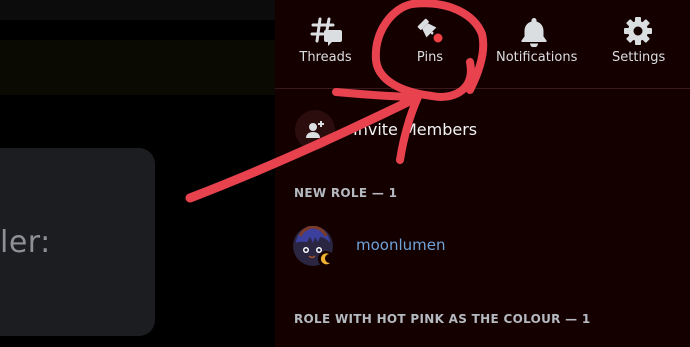 Image resolution: width=690 pixels, height=347 pixels. Describe the element at coordinates (442, 319) in the screenshot. I see `role-header-hot-pink: ROLE WITH HOT PINK AS THE COLOUR — 1` at that location.